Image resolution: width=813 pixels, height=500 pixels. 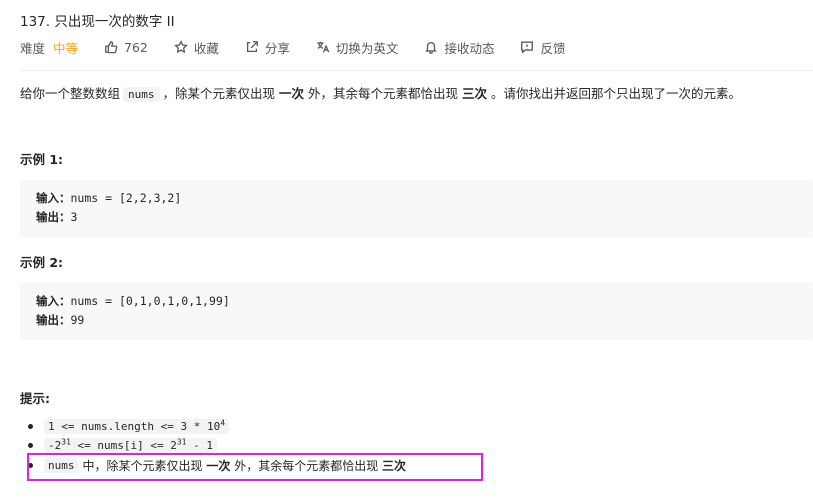 I want to click on hint-2-exponent-2: 31, so click(x=181, y=441).